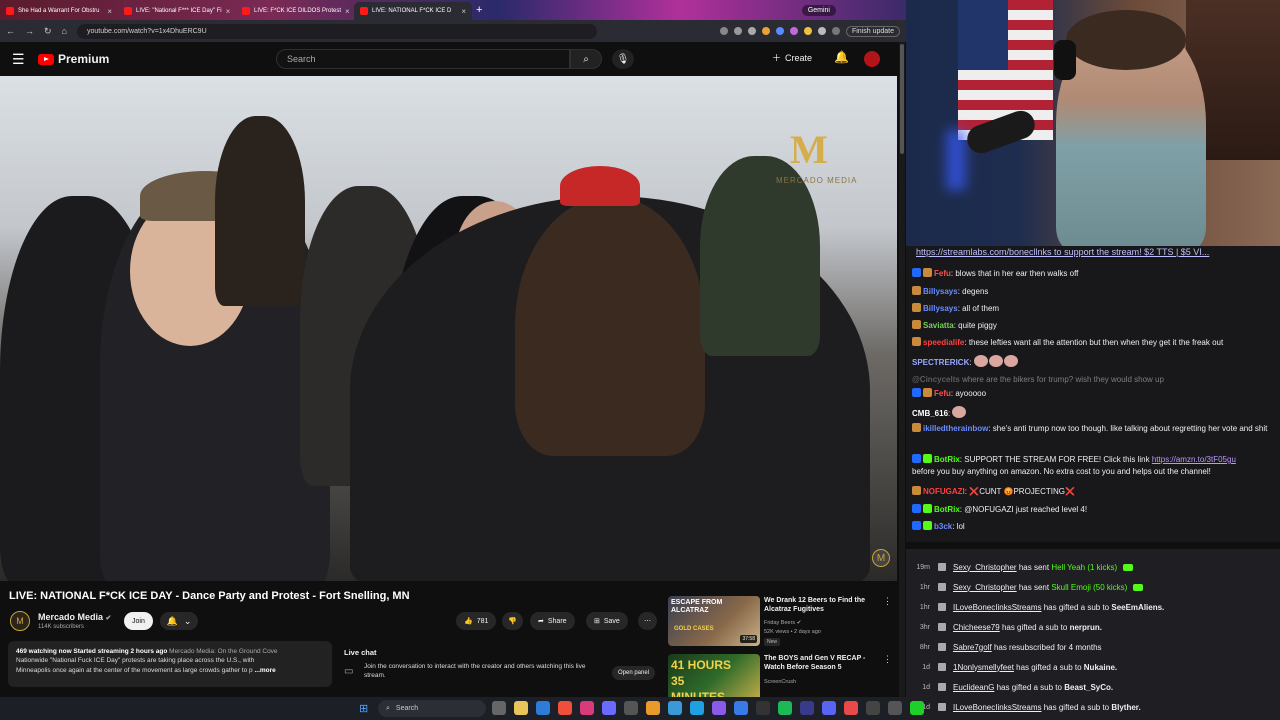 This screenshot has width=1280, height=720. What do you see at coordinates (943, 526) in the screenshot?
I see `chat-username: b3ck` at bounding box center [943, 526].